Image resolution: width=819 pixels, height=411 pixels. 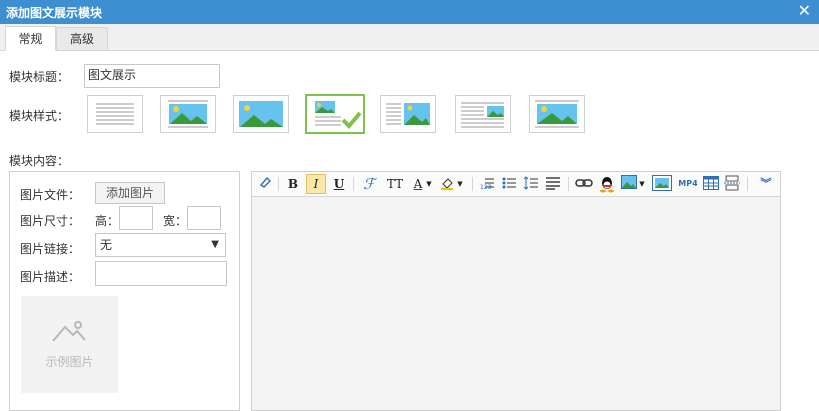 What do you see at coordinates (50, 195) in the screenshot?
I see `image-file-label: 图片文件：` at bounding box center [50, 195].